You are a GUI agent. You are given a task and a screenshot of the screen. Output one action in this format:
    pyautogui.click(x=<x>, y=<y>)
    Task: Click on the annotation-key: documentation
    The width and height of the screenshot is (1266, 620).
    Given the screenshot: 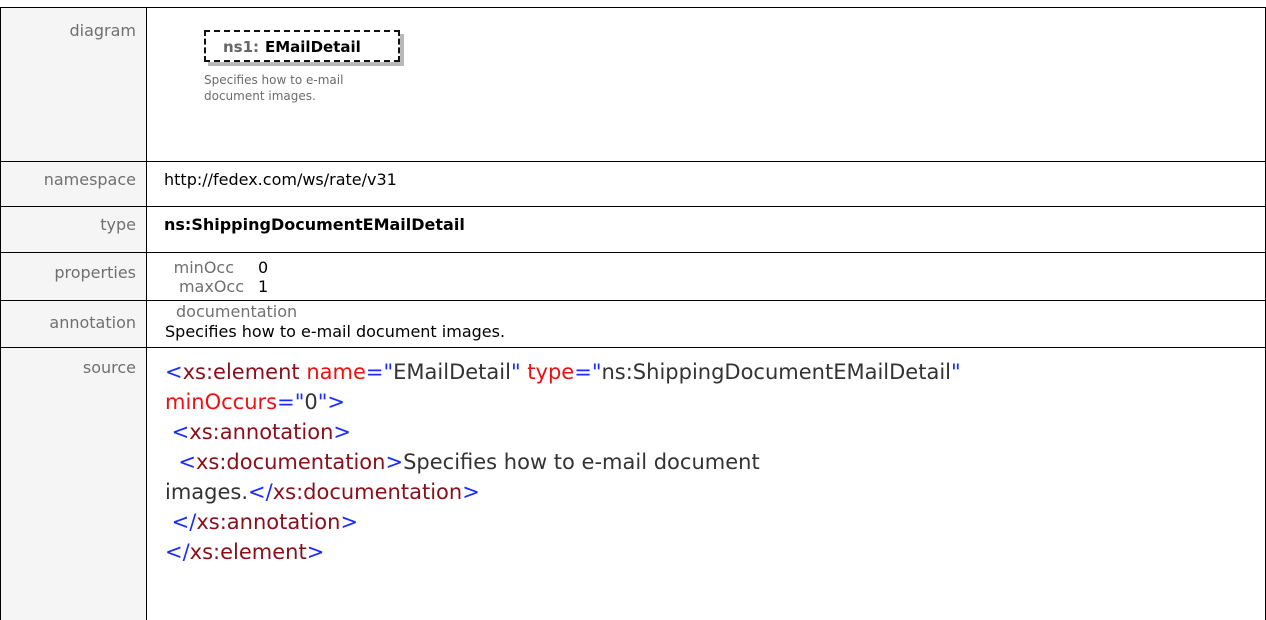 What is the action you would take?
    pyautogui.click(x=237, y=311)
    